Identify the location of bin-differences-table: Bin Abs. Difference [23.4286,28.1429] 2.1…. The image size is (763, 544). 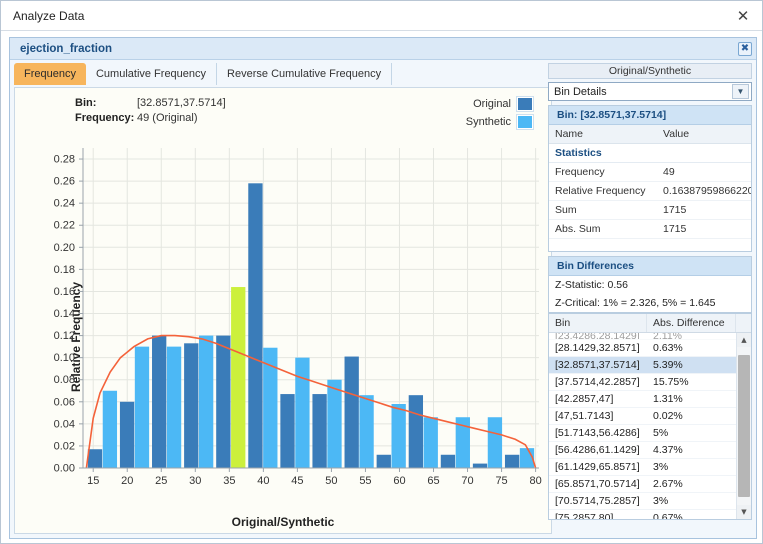
(650, 416).